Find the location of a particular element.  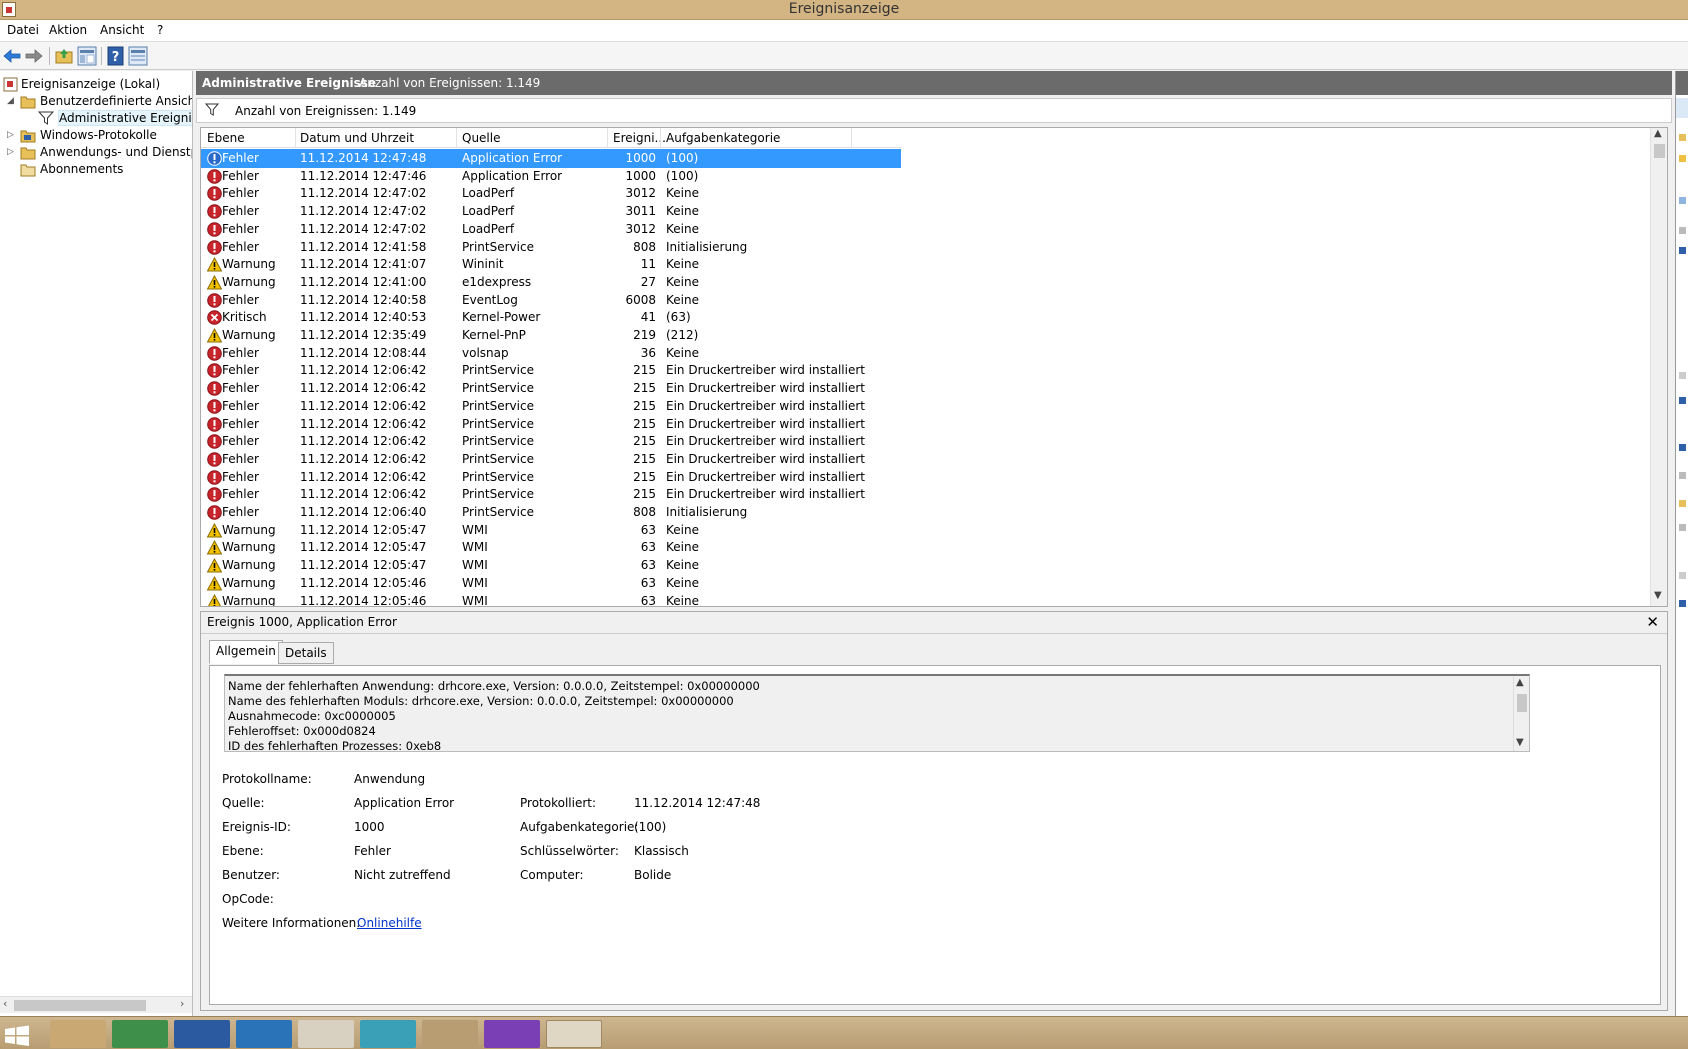

tab-details: Details is located at coordinates (306, 653).